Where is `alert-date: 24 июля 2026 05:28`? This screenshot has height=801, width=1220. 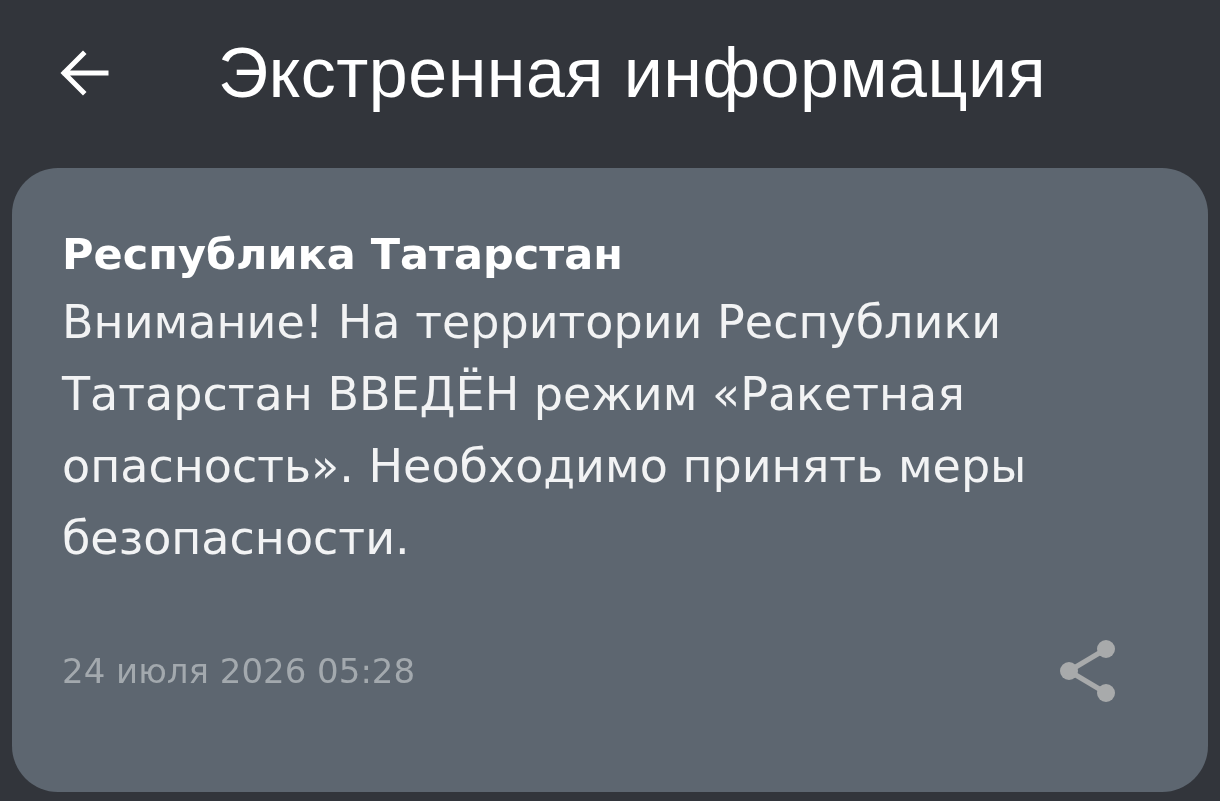 alert-date: 24 июля 2026 05:28 is located at coordinates (239, 671).